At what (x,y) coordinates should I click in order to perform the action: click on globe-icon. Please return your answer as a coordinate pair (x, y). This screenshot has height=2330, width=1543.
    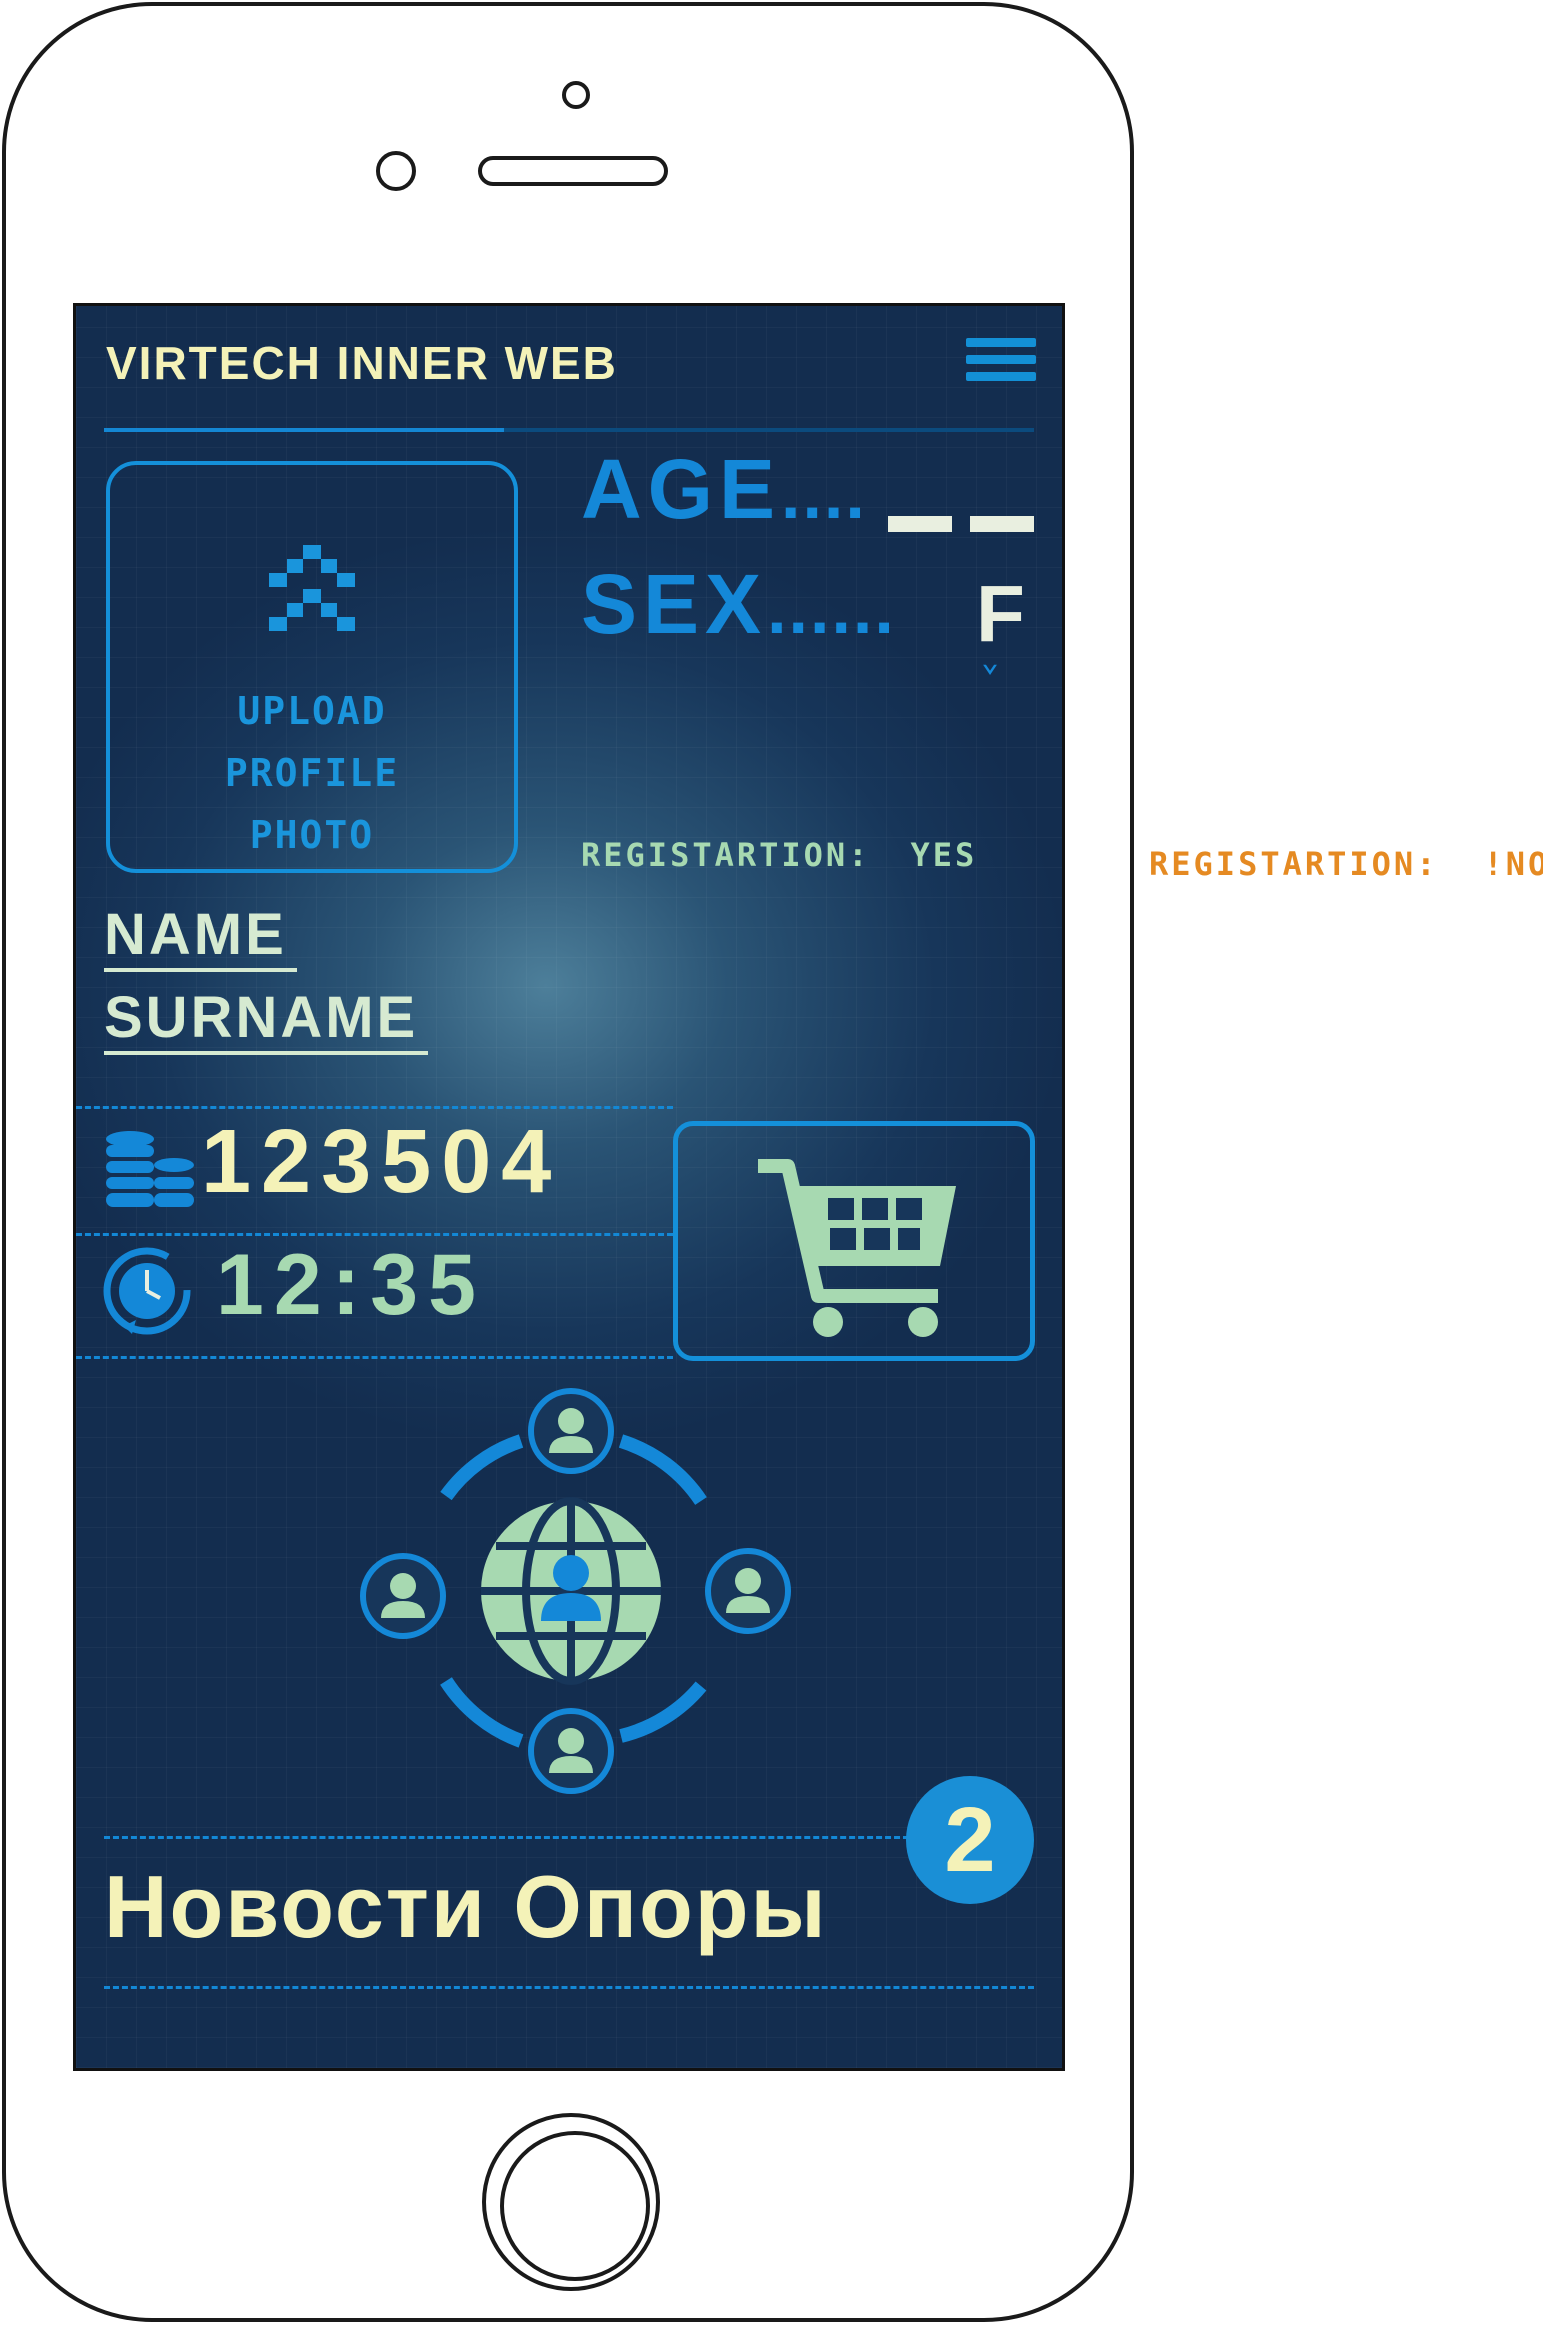
    Looking at the image, I should click on (571, 1591).